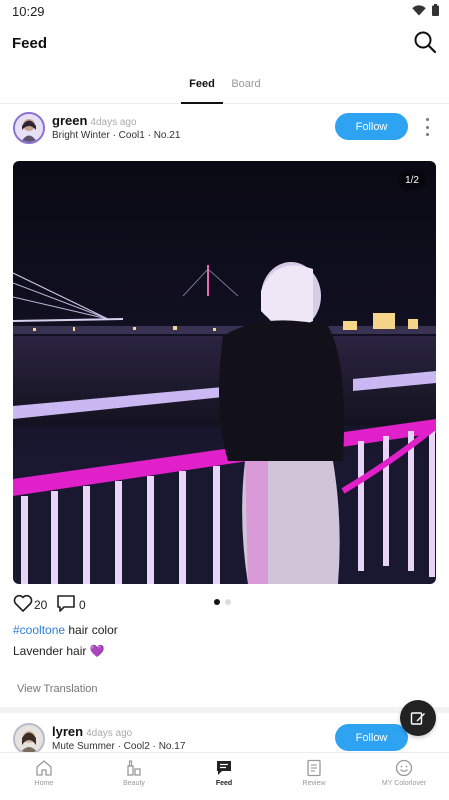 The width and height of the screenshot is (449, 800). What do you see at coordinates (314, 783) in the screenshot?
I see `nav-label: Review` at bounding box center [314, 783].